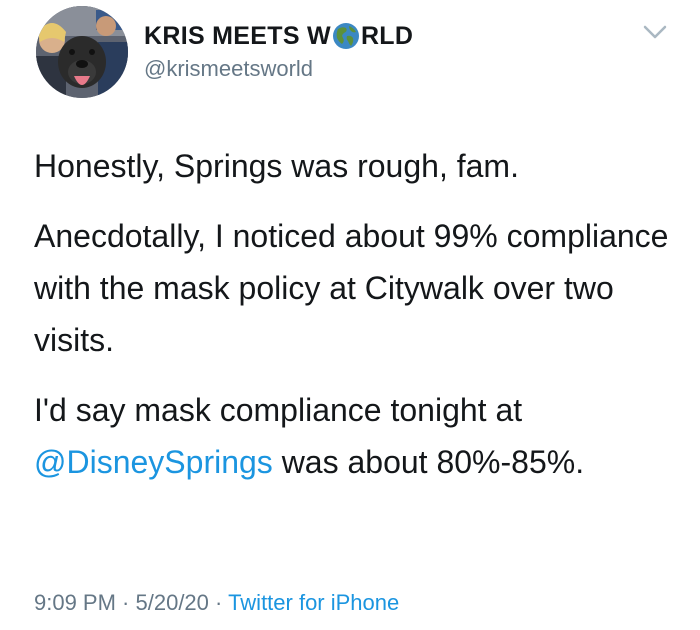 Image resolution: width=700 pixels, height=630 pixels. Describe the element at coordinates (387, 35) in the screenshot. I see `display-name-part2: RLD` at that location.